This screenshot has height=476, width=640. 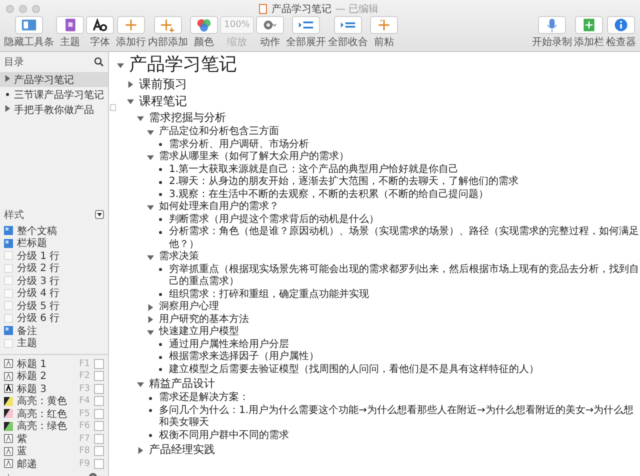 What do you see at coordinates (348, 32) in the screenshot?
I see `toolbar-button: 全部收合` at bounding box center [348, 32].